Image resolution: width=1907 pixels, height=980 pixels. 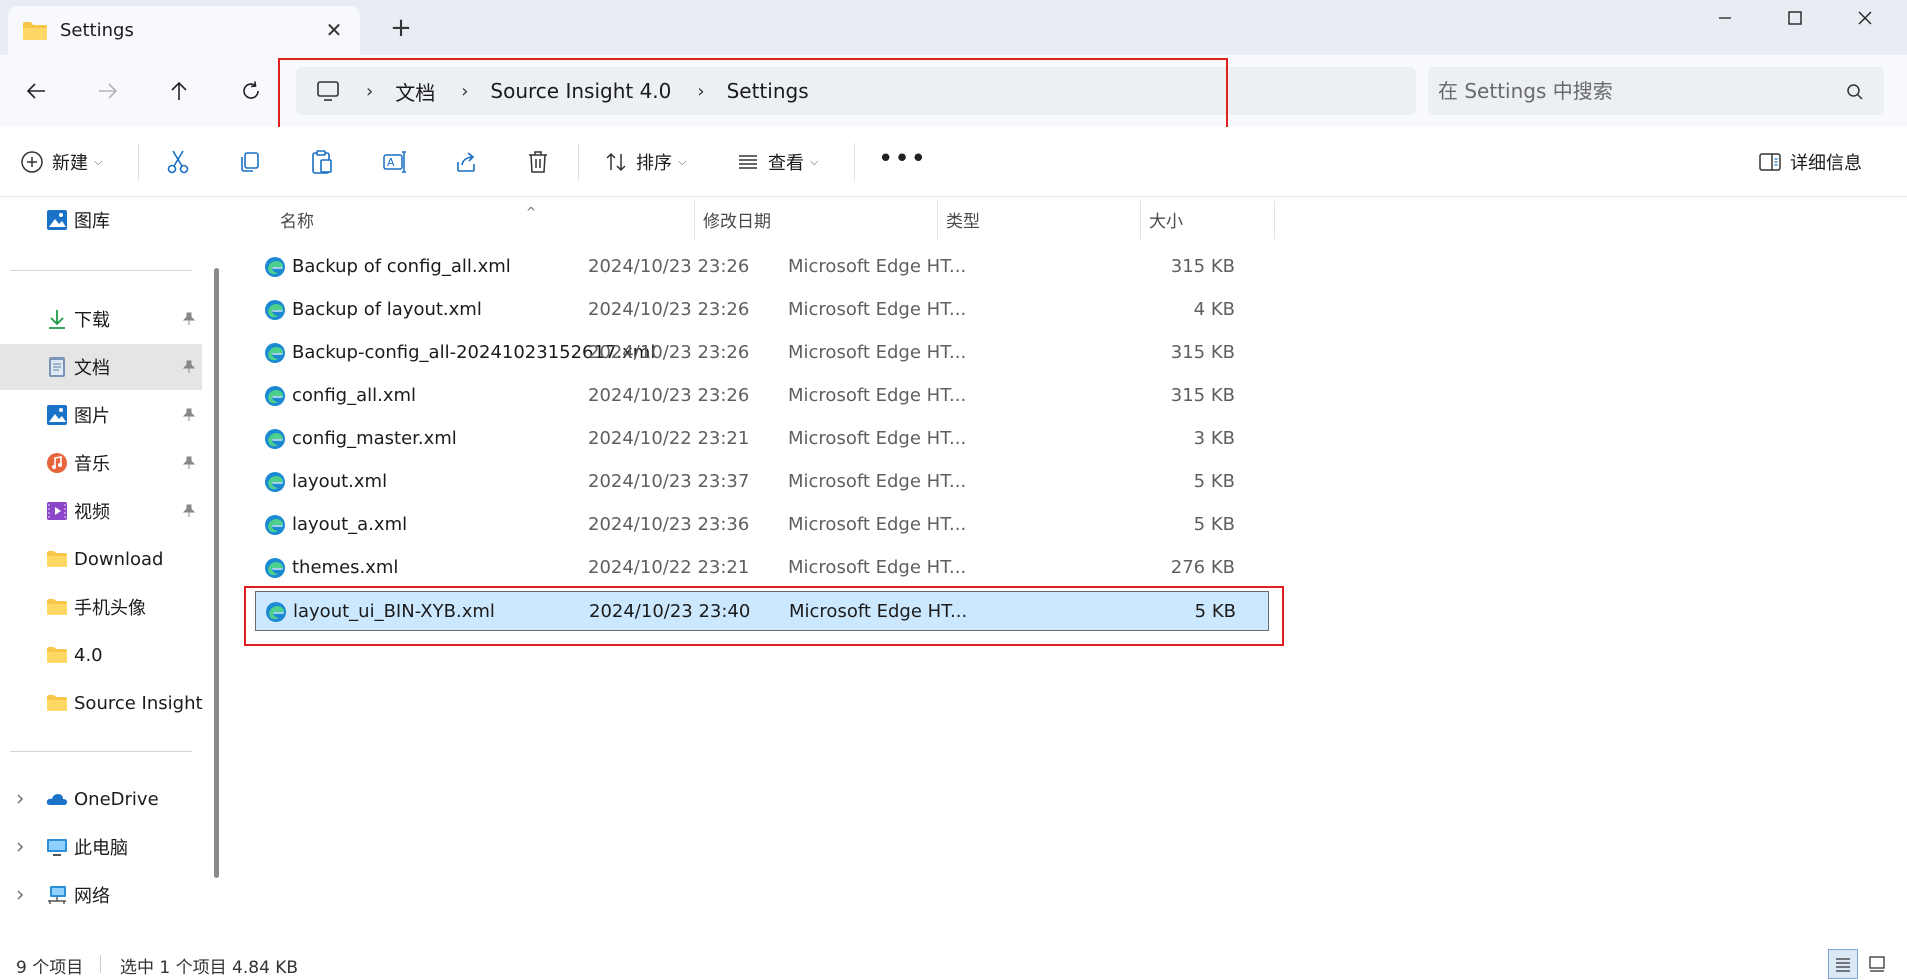 I want to click on sidebar-item-this-pc: 此电脑, so click(x=101, y=847).